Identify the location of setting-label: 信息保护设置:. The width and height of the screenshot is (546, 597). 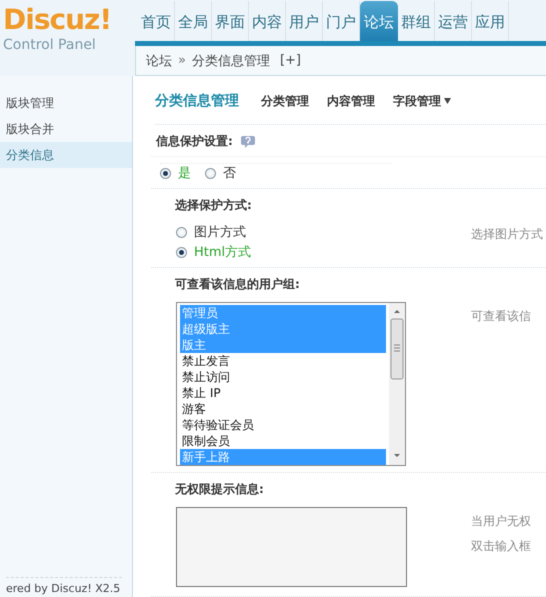
(194, 141).